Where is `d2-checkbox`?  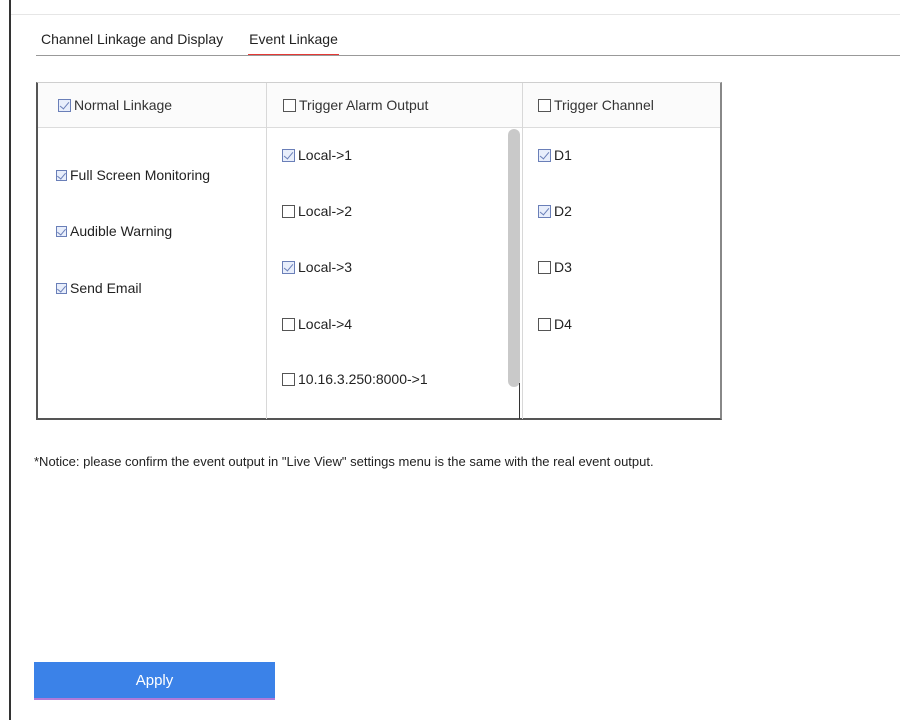 d2-checkbox is located at coordinates (544, 211).